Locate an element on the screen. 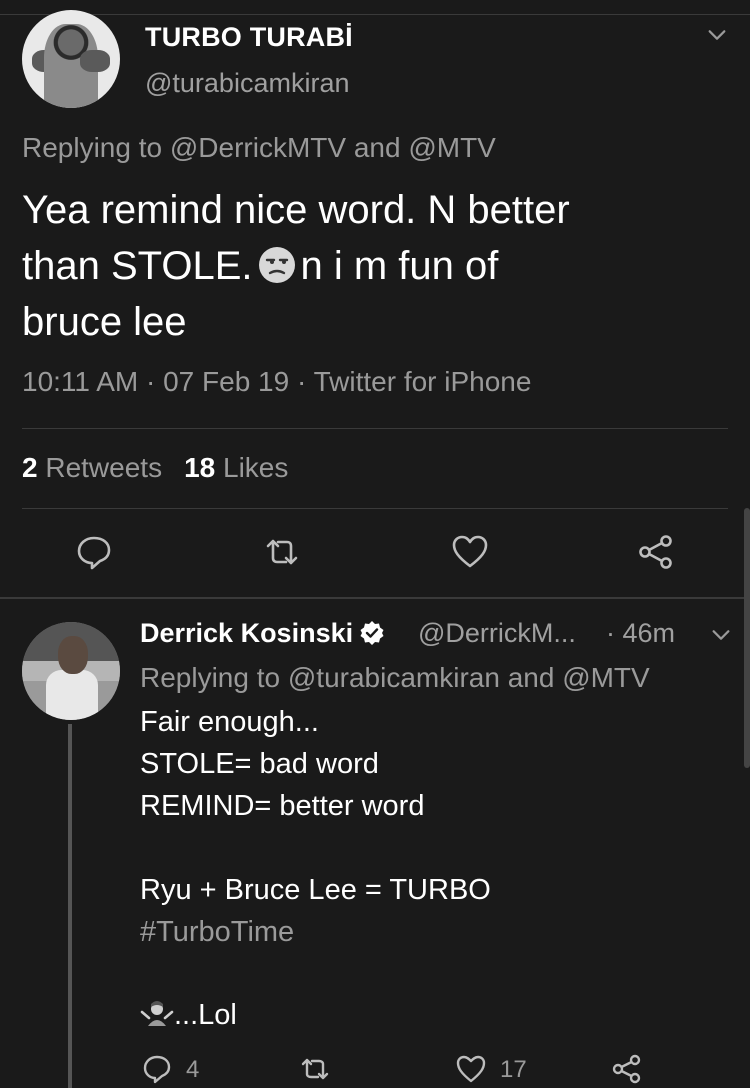  display-name: TURBO TURABİ is located at coordinates (249, 37).